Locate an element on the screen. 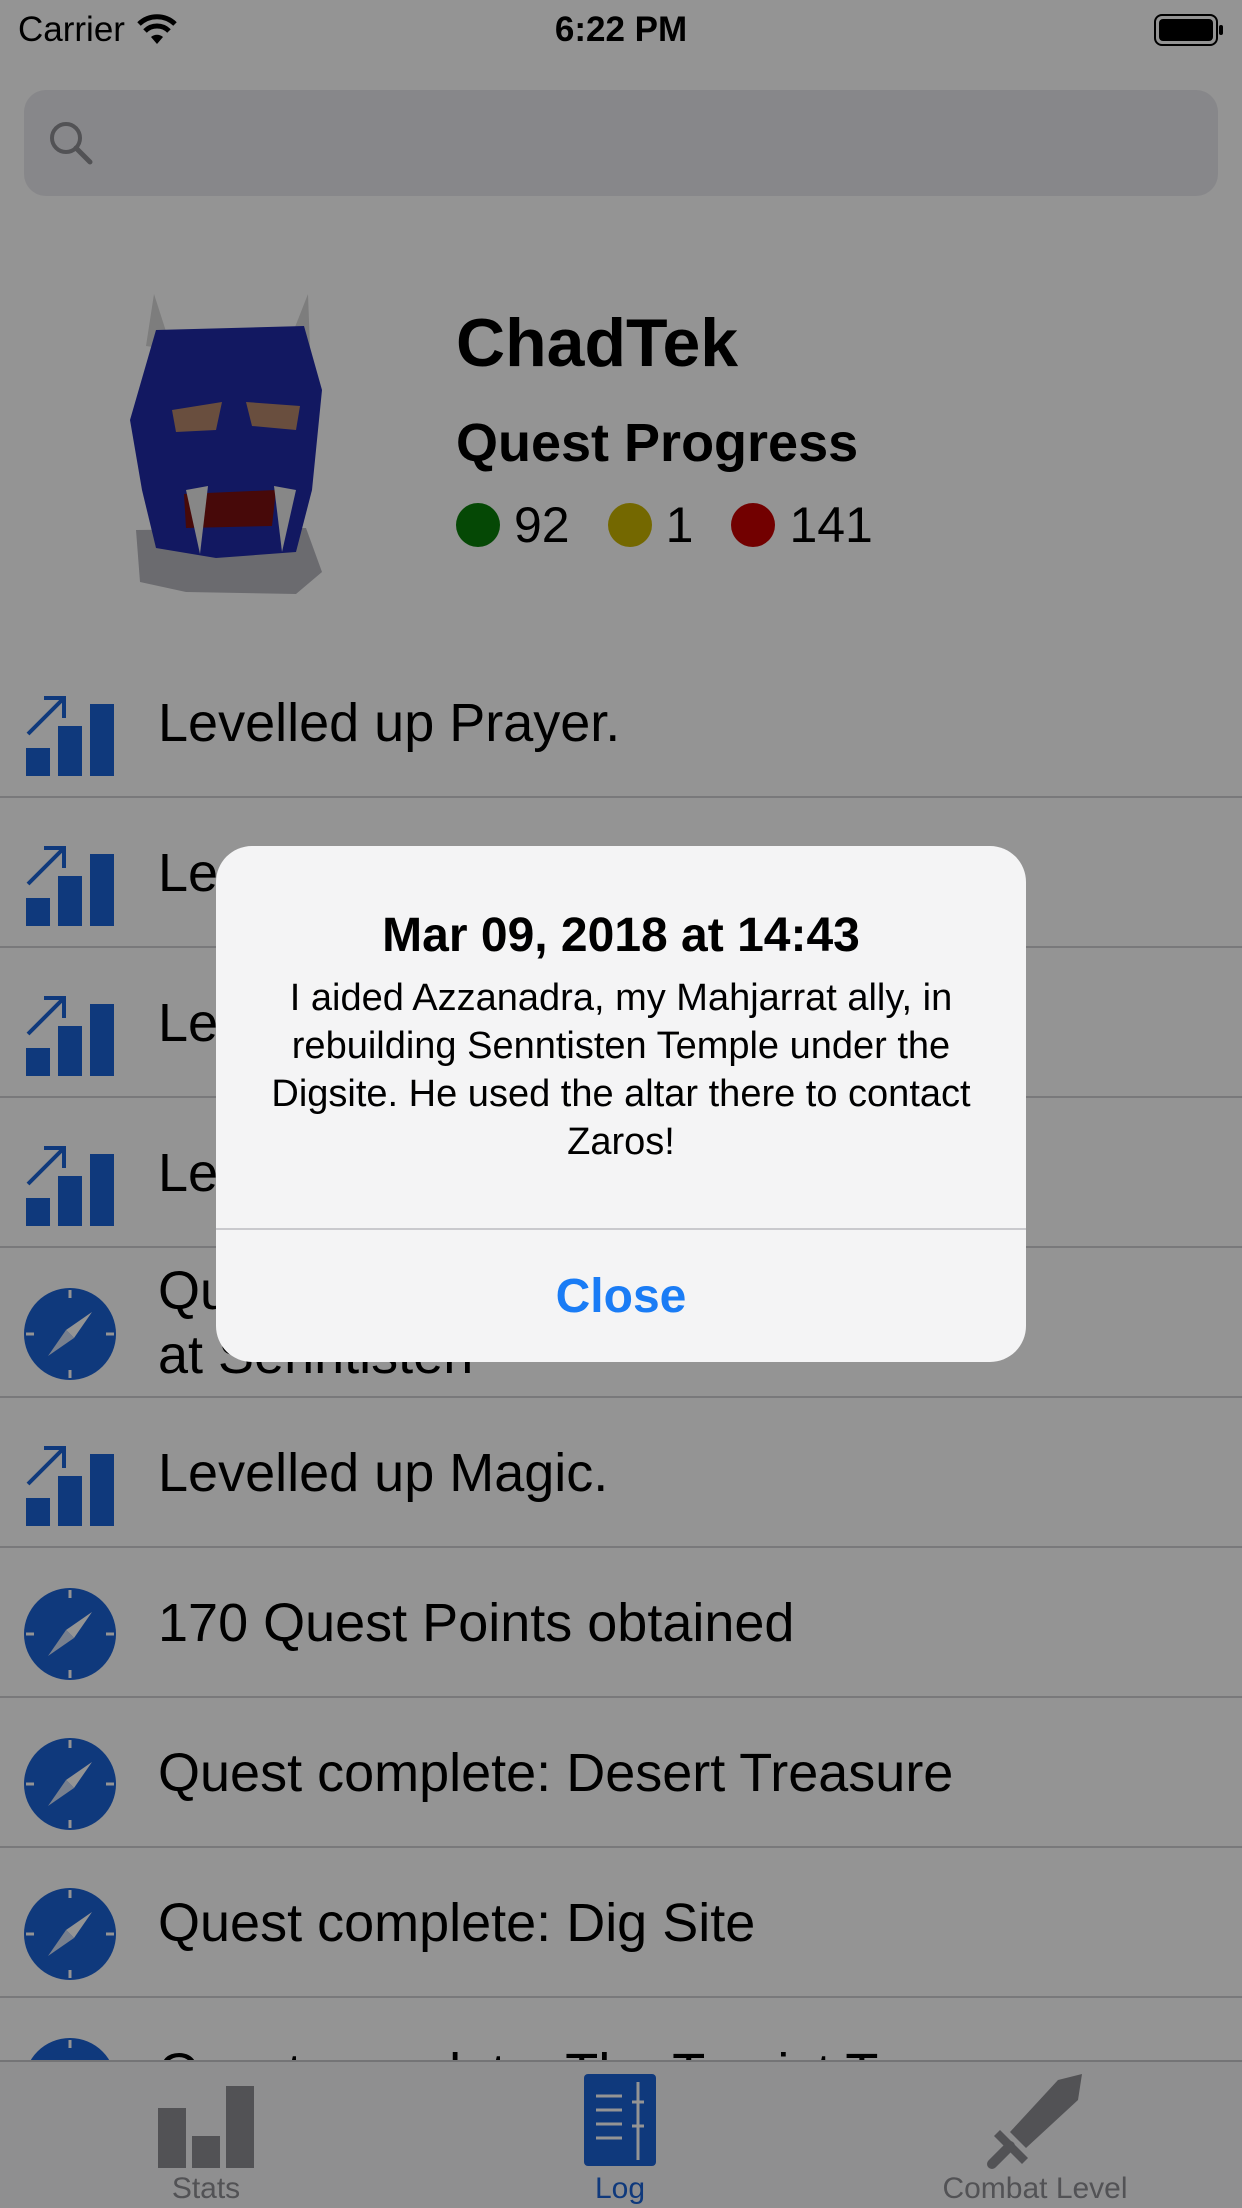  close-button: Close is located at coordinates (621, 1296).